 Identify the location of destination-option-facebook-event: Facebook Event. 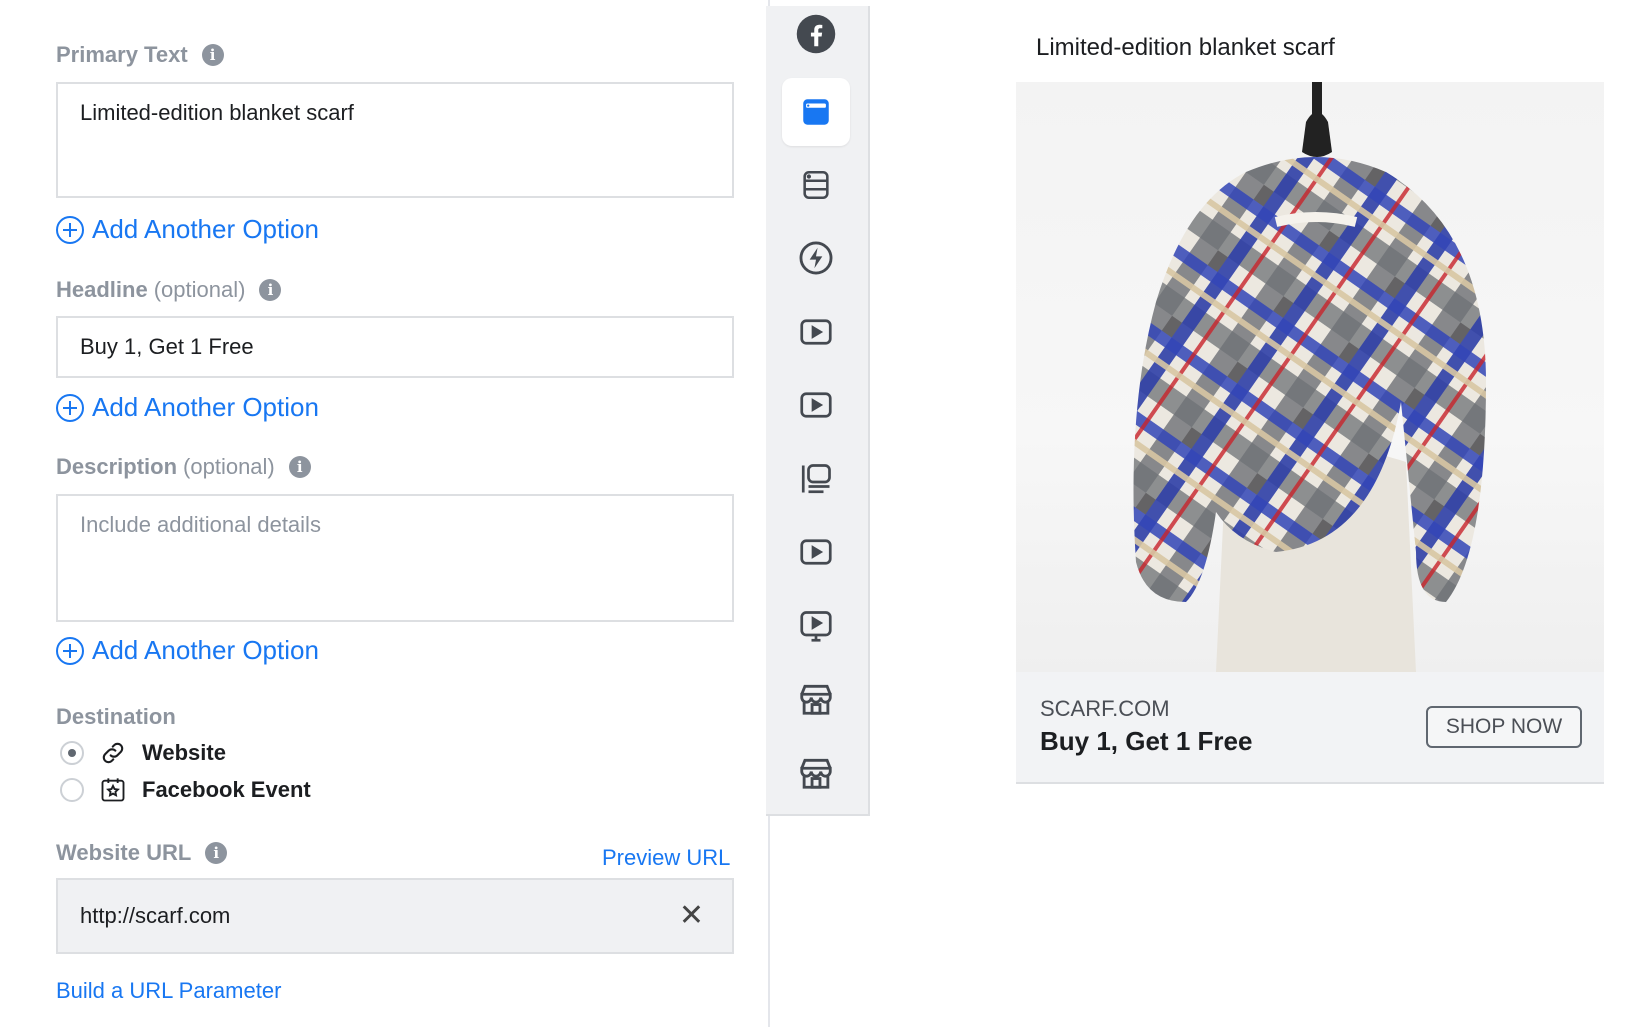
(185, 790).